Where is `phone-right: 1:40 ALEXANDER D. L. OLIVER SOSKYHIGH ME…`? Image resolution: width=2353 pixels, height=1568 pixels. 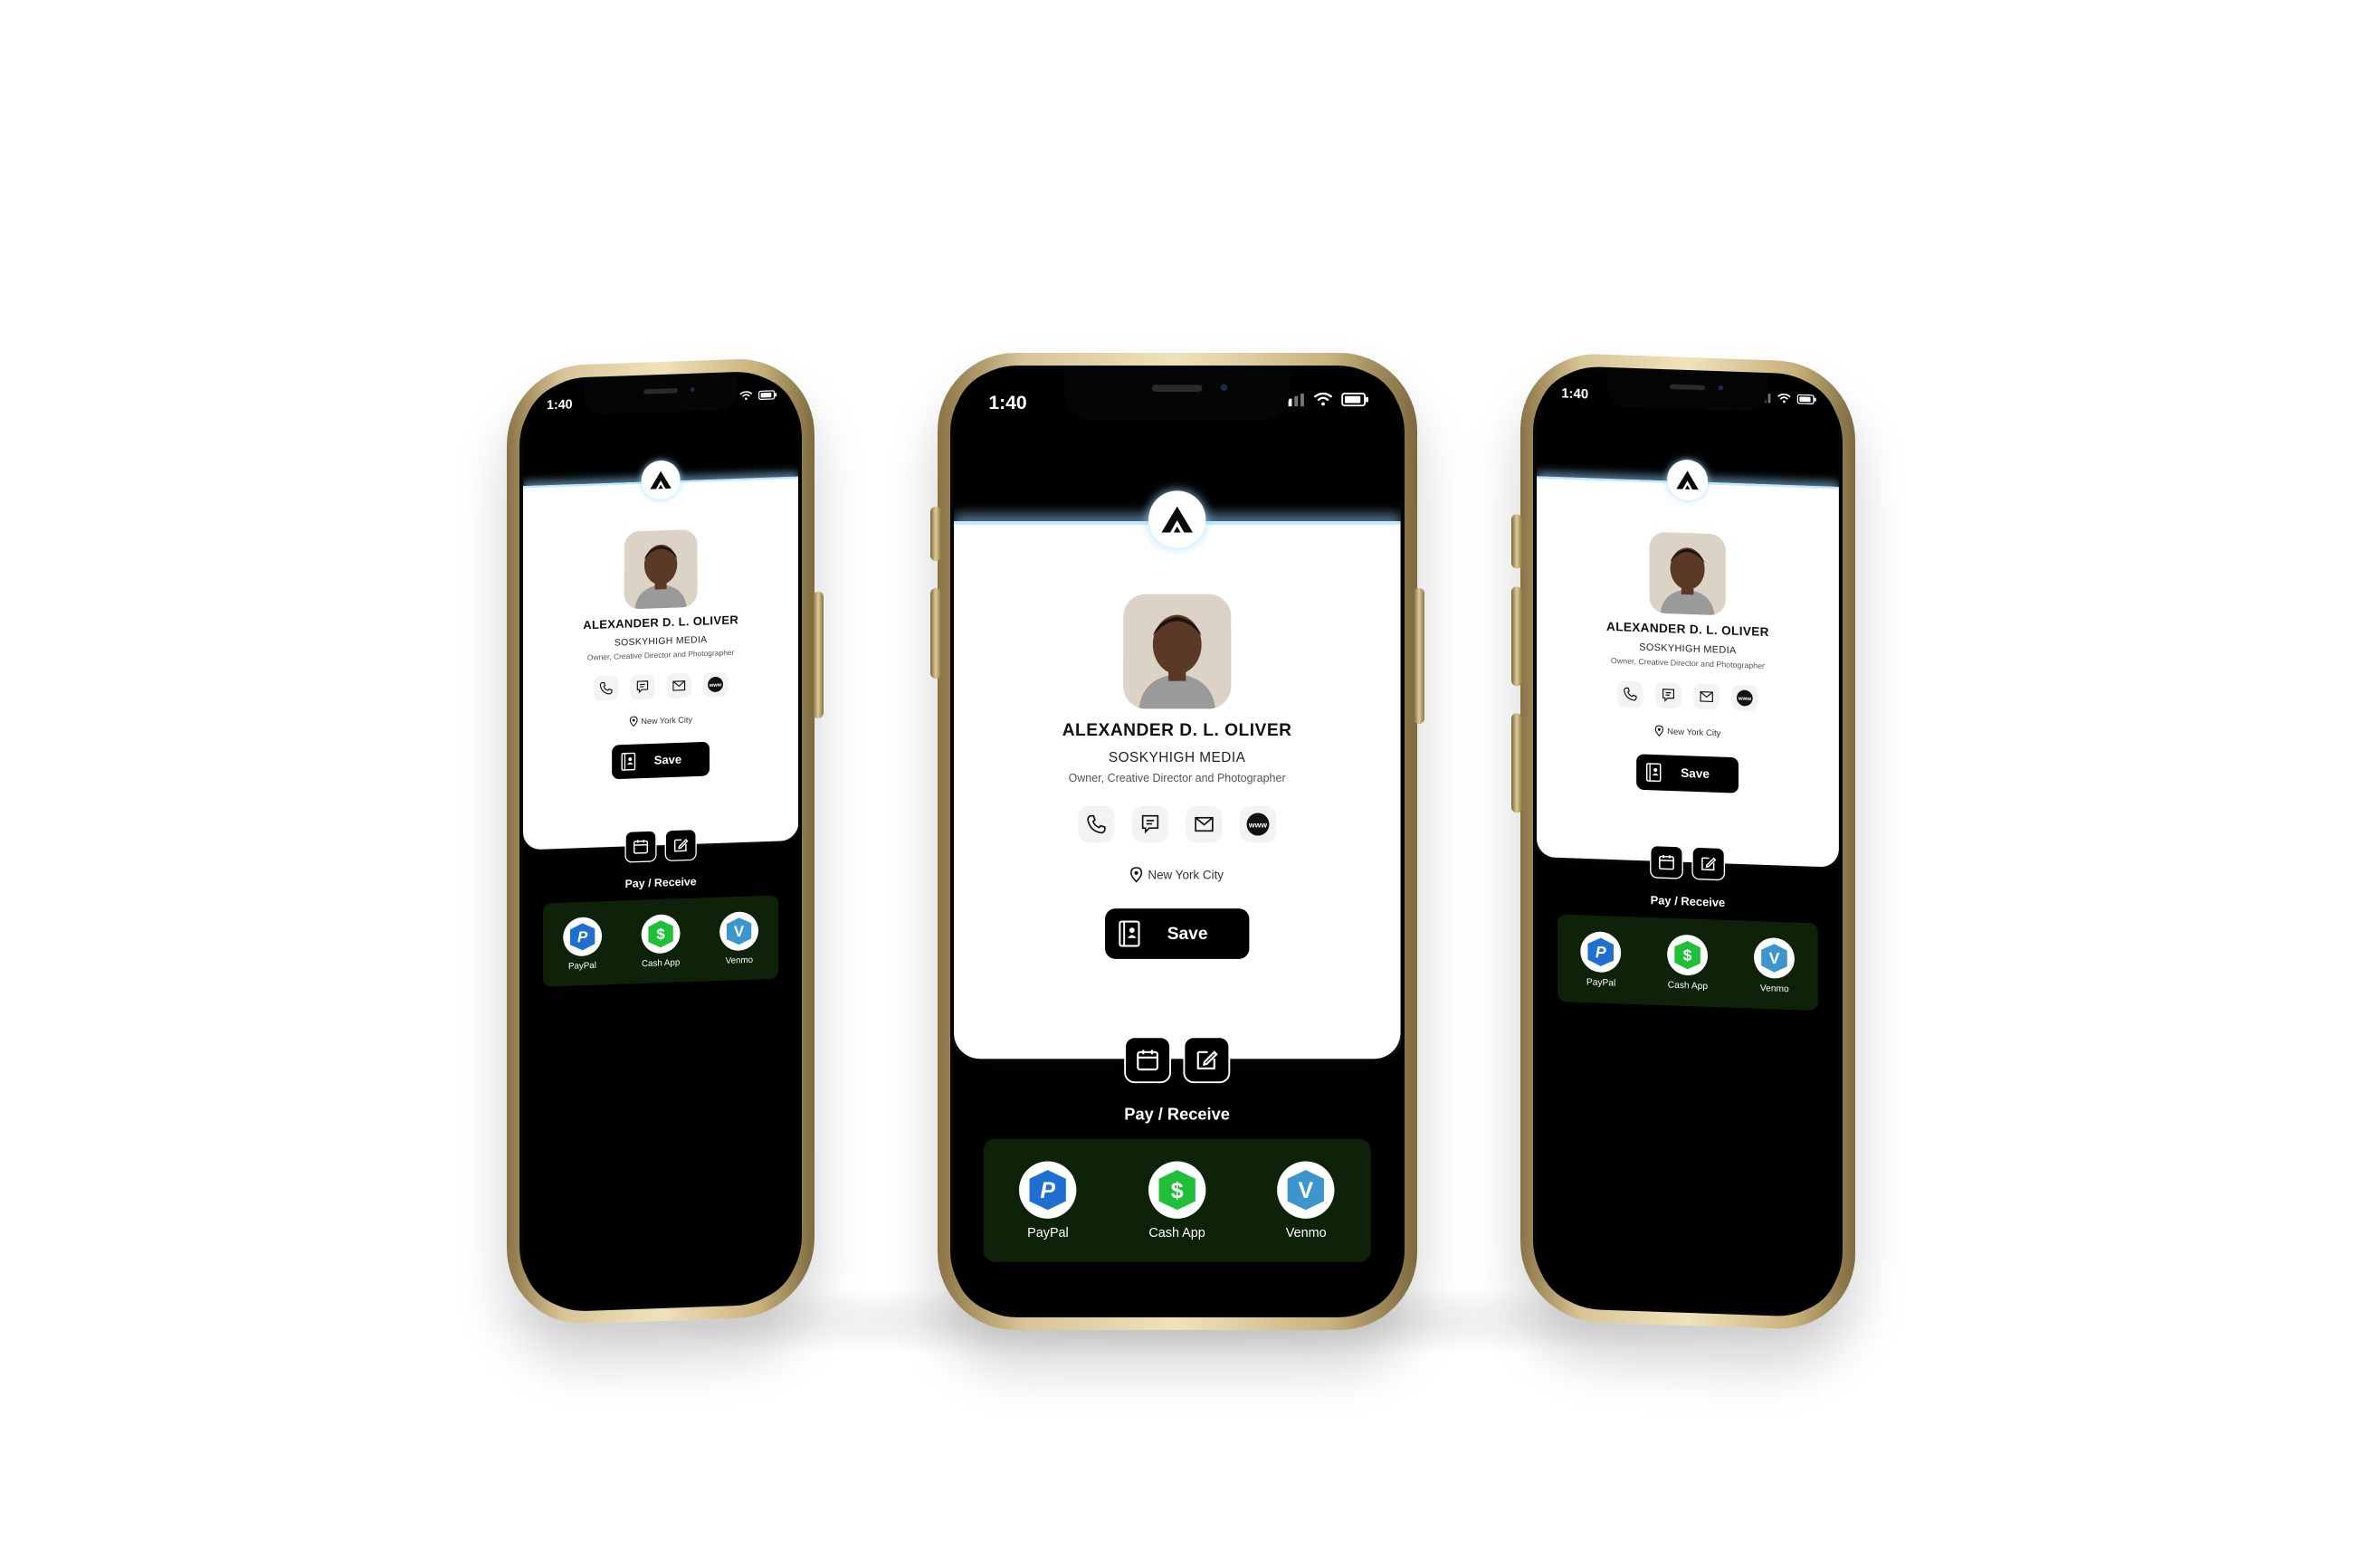 phone-right: 1:40 ALEXANDER D. L. OLIVER SOSKYHIGH ME… is located at coordinates (1683, 842).